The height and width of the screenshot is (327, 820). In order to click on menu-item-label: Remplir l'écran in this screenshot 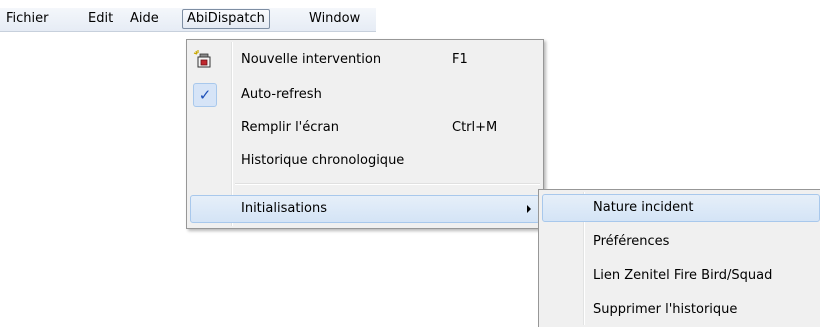, I will do `click(290, 127)`.